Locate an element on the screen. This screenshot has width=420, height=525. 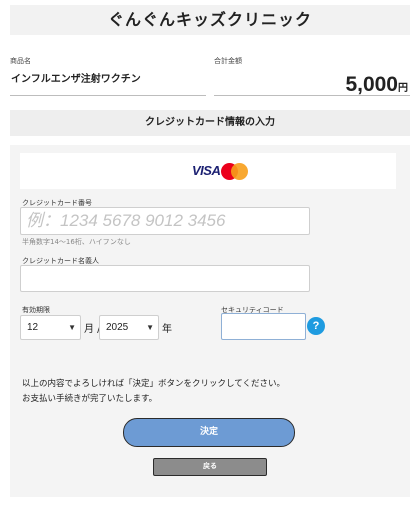
amount-row: 5,000円 is located at coordinates (376, 85).